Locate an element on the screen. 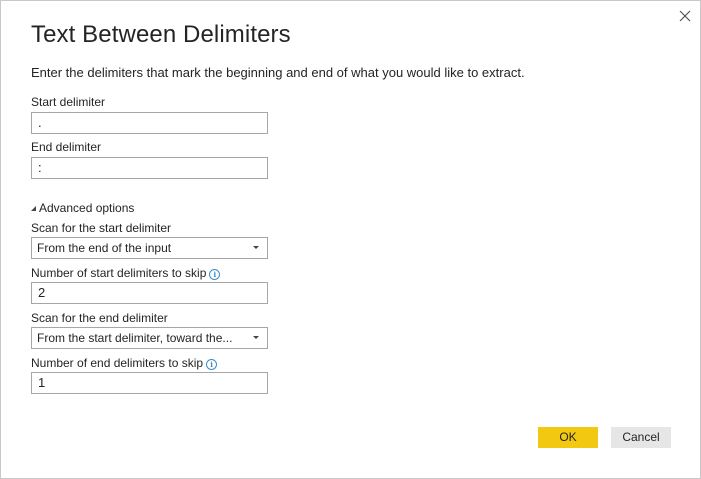 Image resolution: width=701 pixels, height=479 pixels. ok-button: OK is located at coordinates (568, 437).